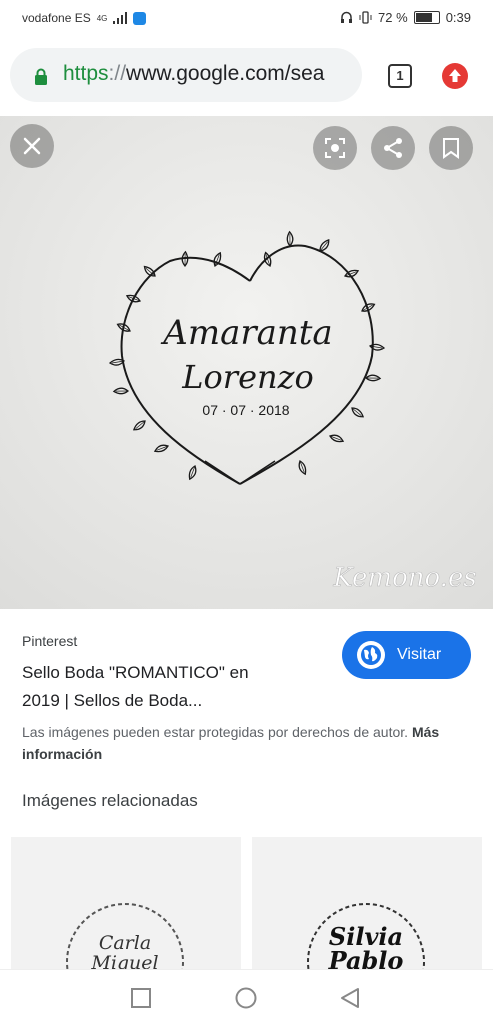 The image size is (493, 1025). Describe the element at coordinates (365, 17) in the screenshot. I see `vibrate-icon` at that location.